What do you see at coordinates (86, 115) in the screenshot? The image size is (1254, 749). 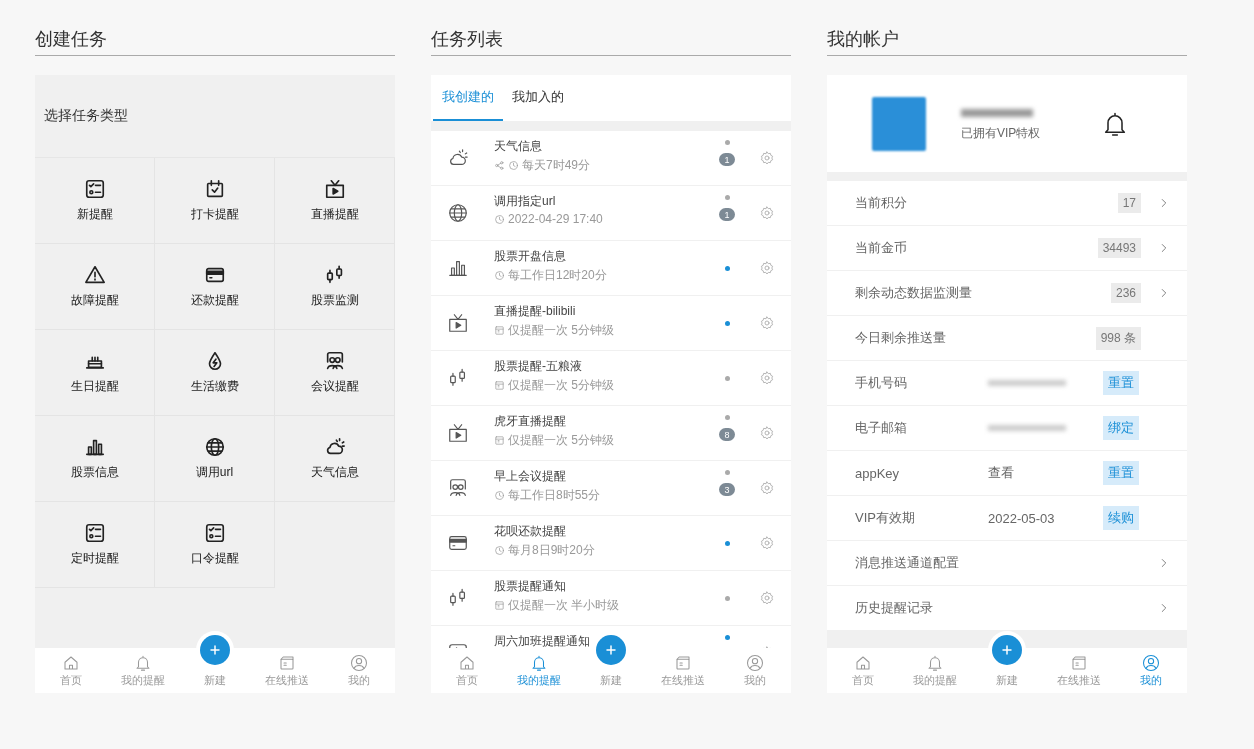 I see `screen-title: 选择任务类型` at bounding box center [86, 115].